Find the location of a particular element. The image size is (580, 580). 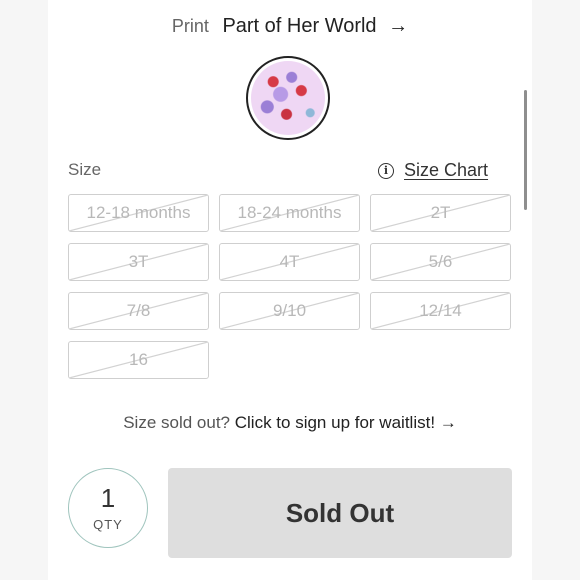

quantity-value: 1 is located at coordinates (108, 497).